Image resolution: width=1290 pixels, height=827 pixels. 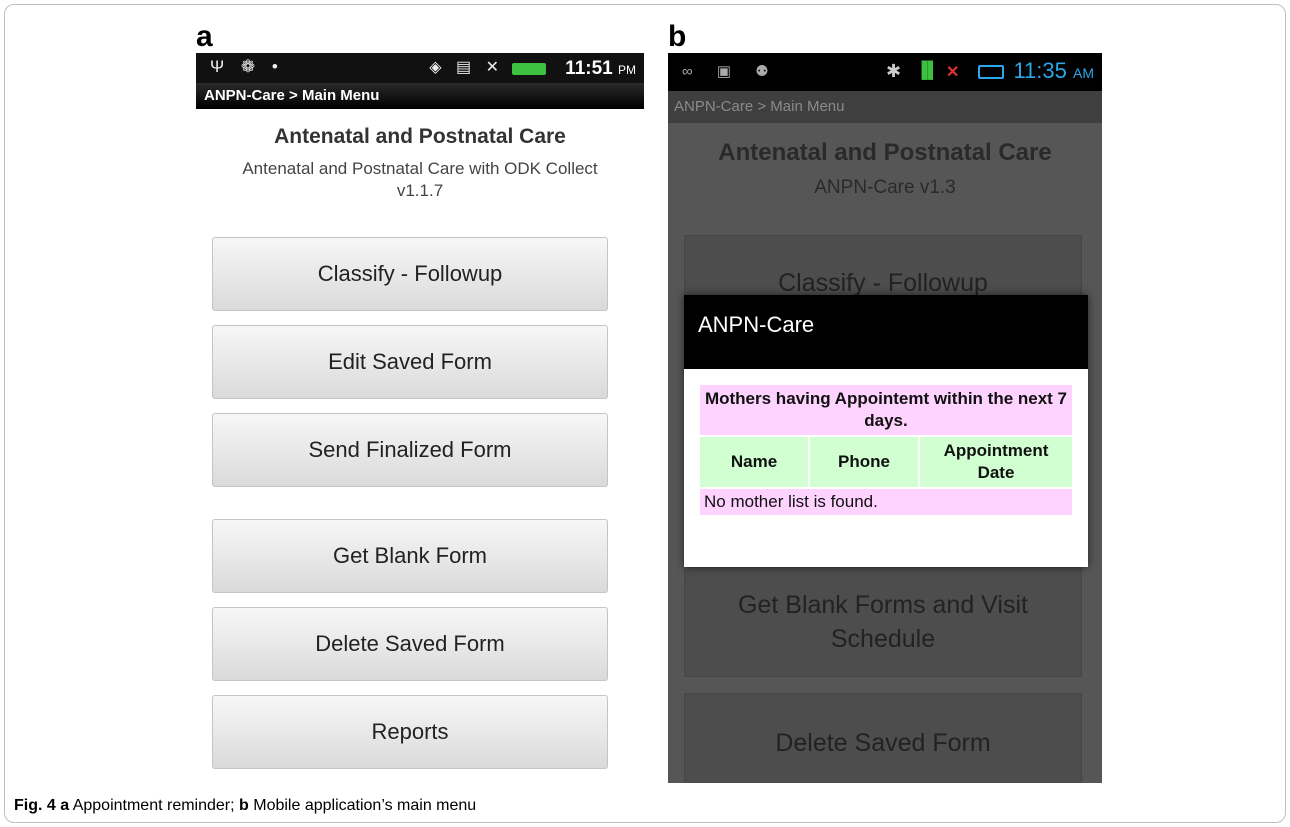 I want to click on status-time: 11:35 AM, so click(x=1053, y=70).